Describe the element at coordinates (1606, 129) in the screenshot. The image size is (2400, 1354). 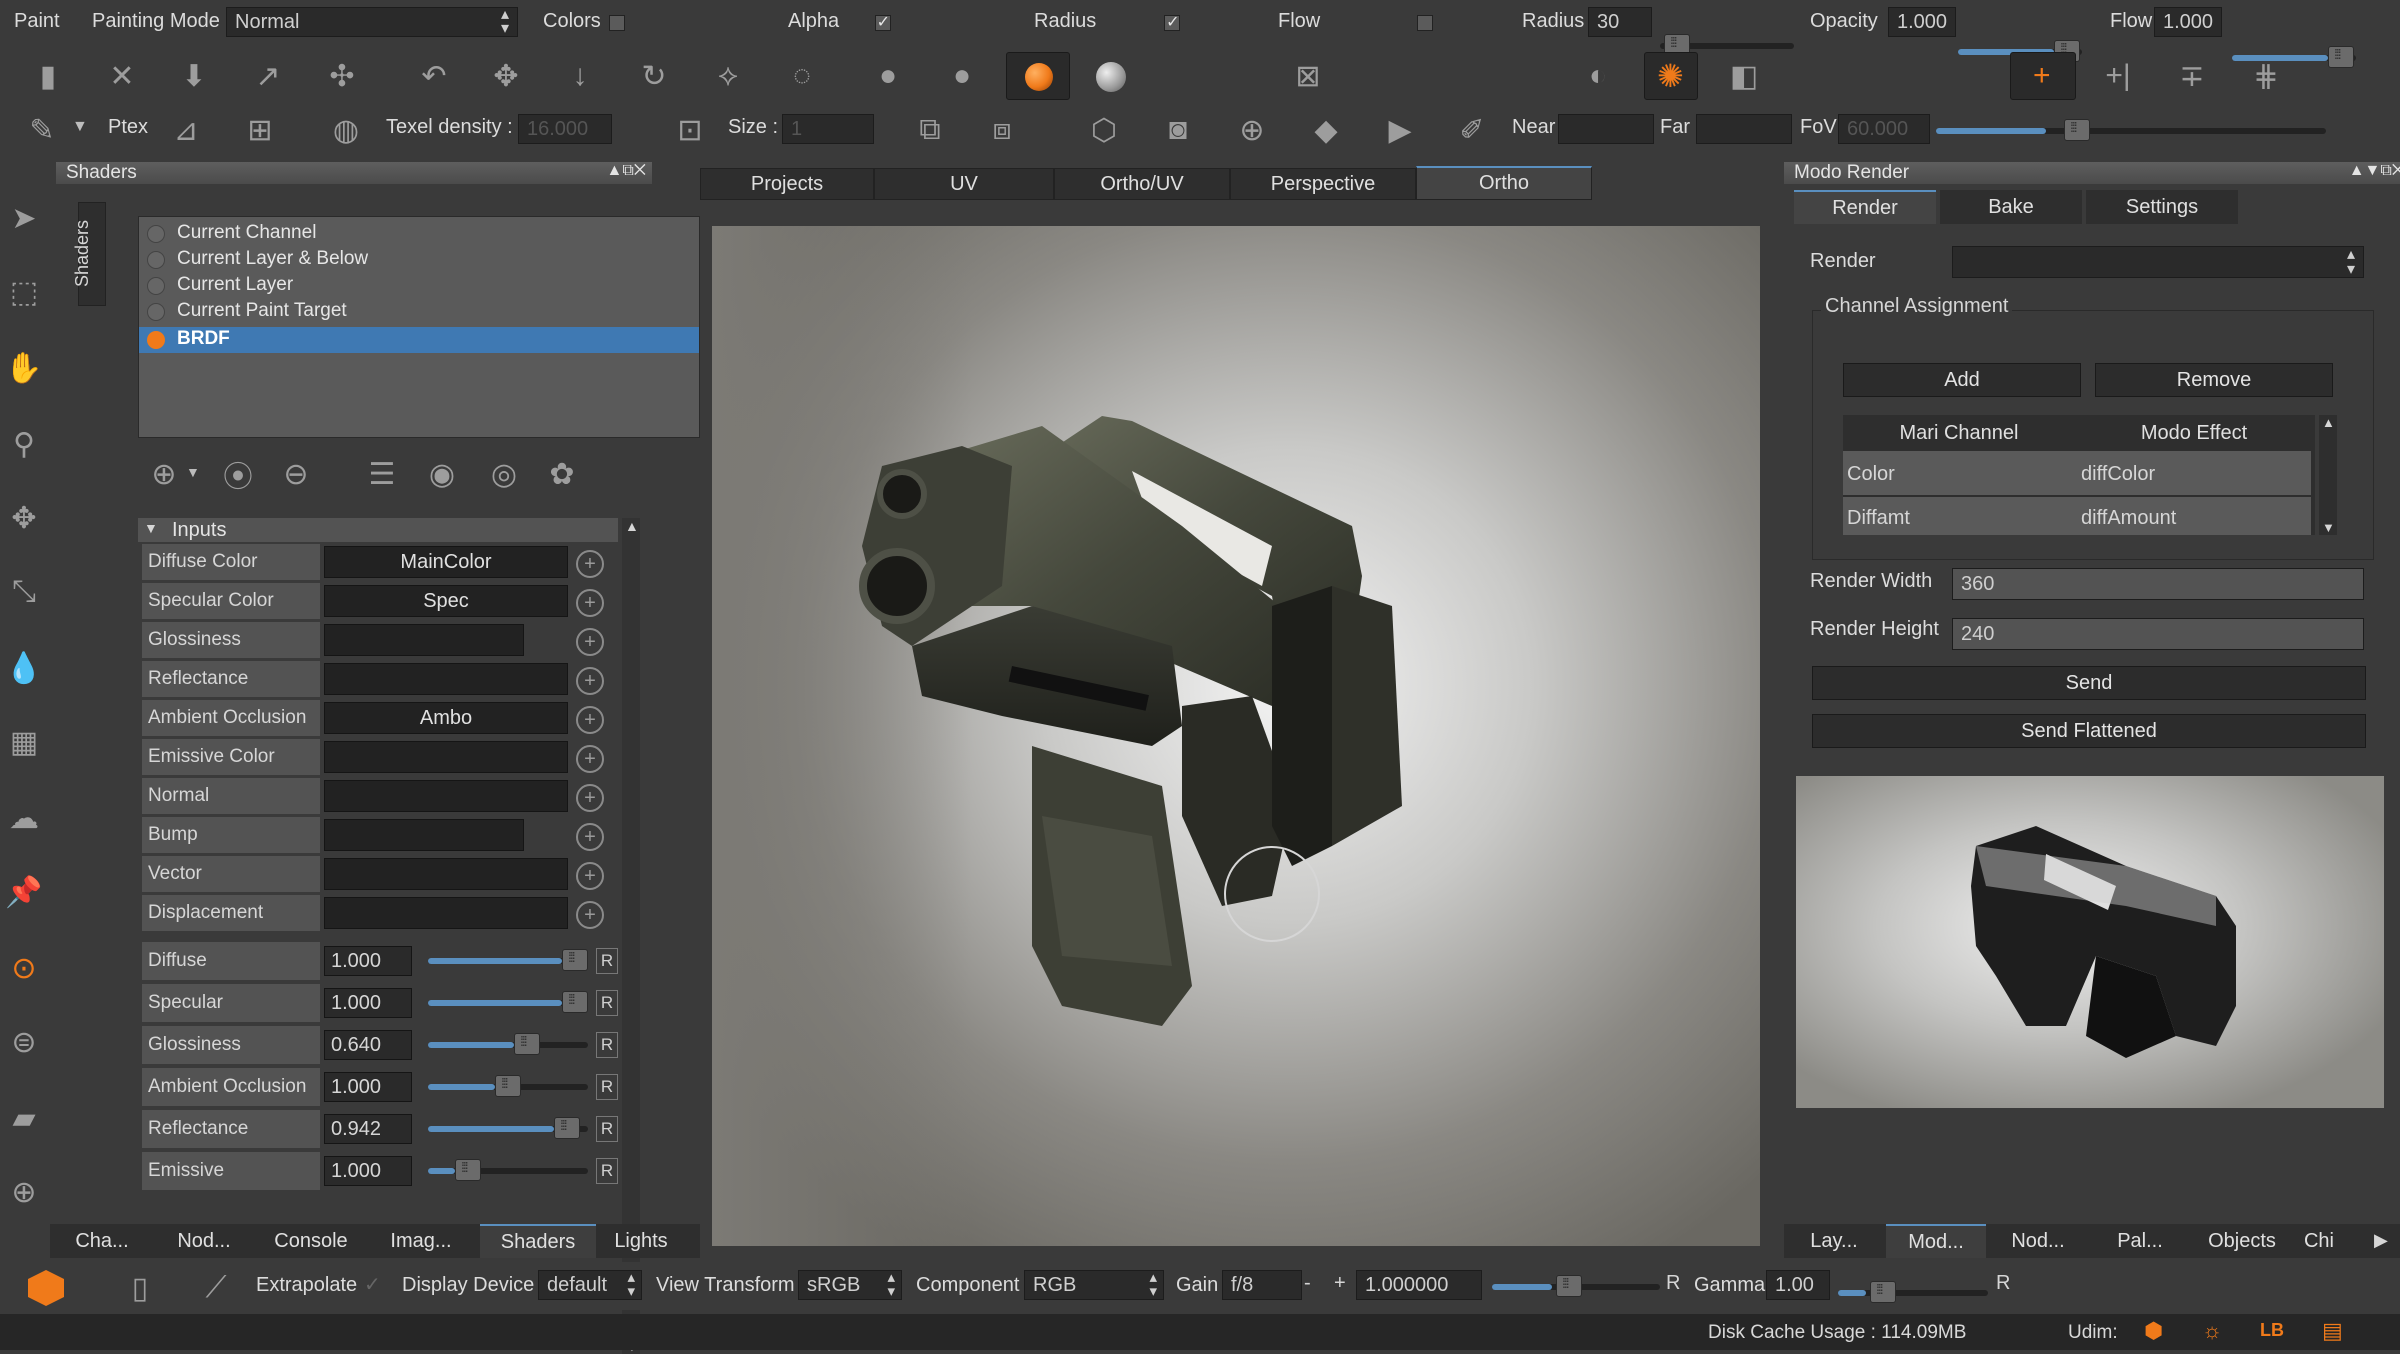
I see `near-field` at that location.